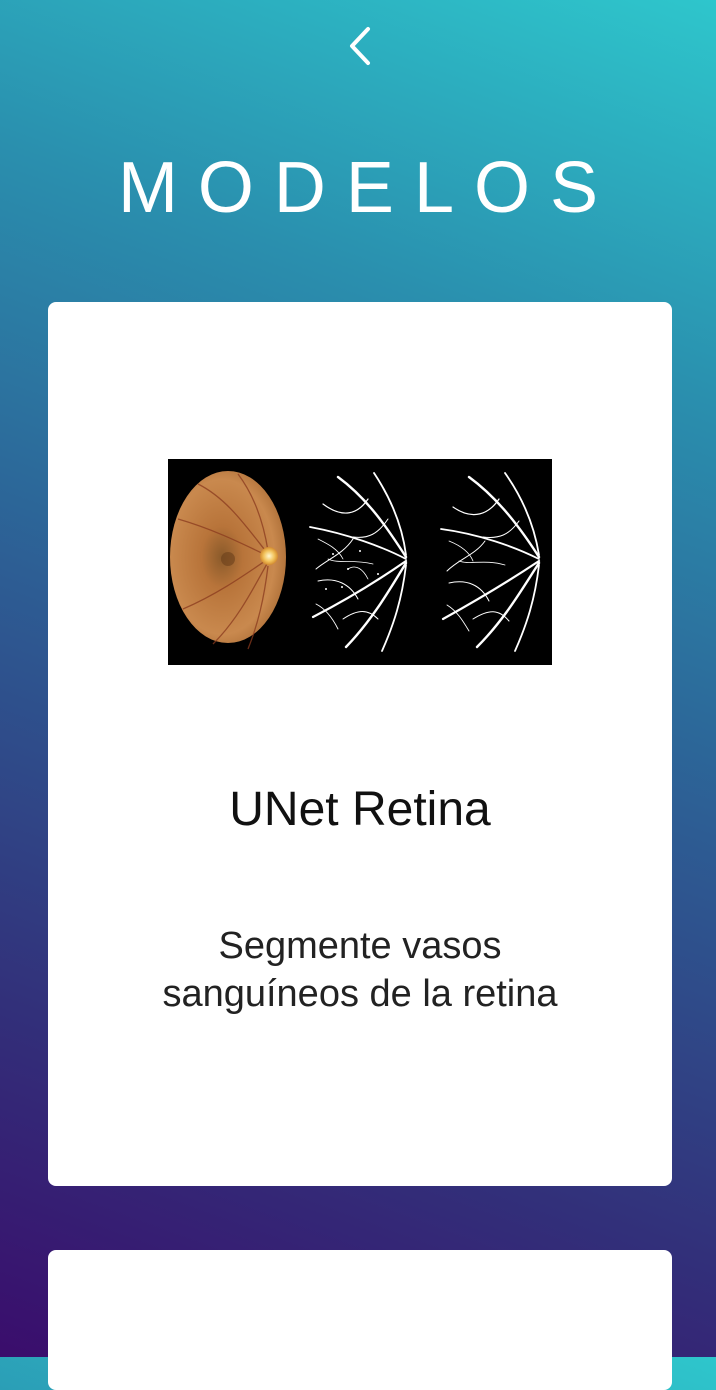 The image size is (716, 1390). I want to click on model-description: Segmente vasos sanguíneos de la retina, so click(360, 970).